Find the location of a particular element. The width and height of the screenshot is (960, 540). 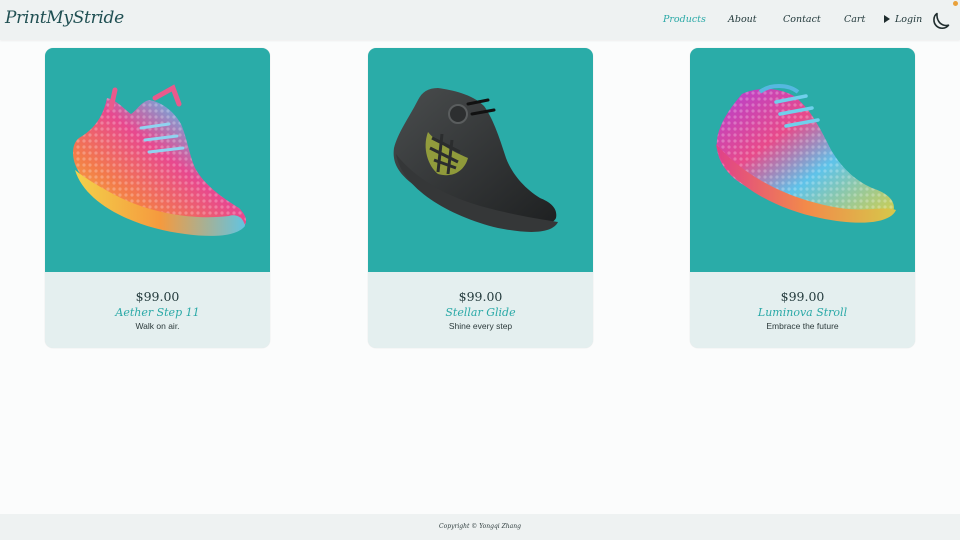

notification-dot is located at coordinates (955, 3).